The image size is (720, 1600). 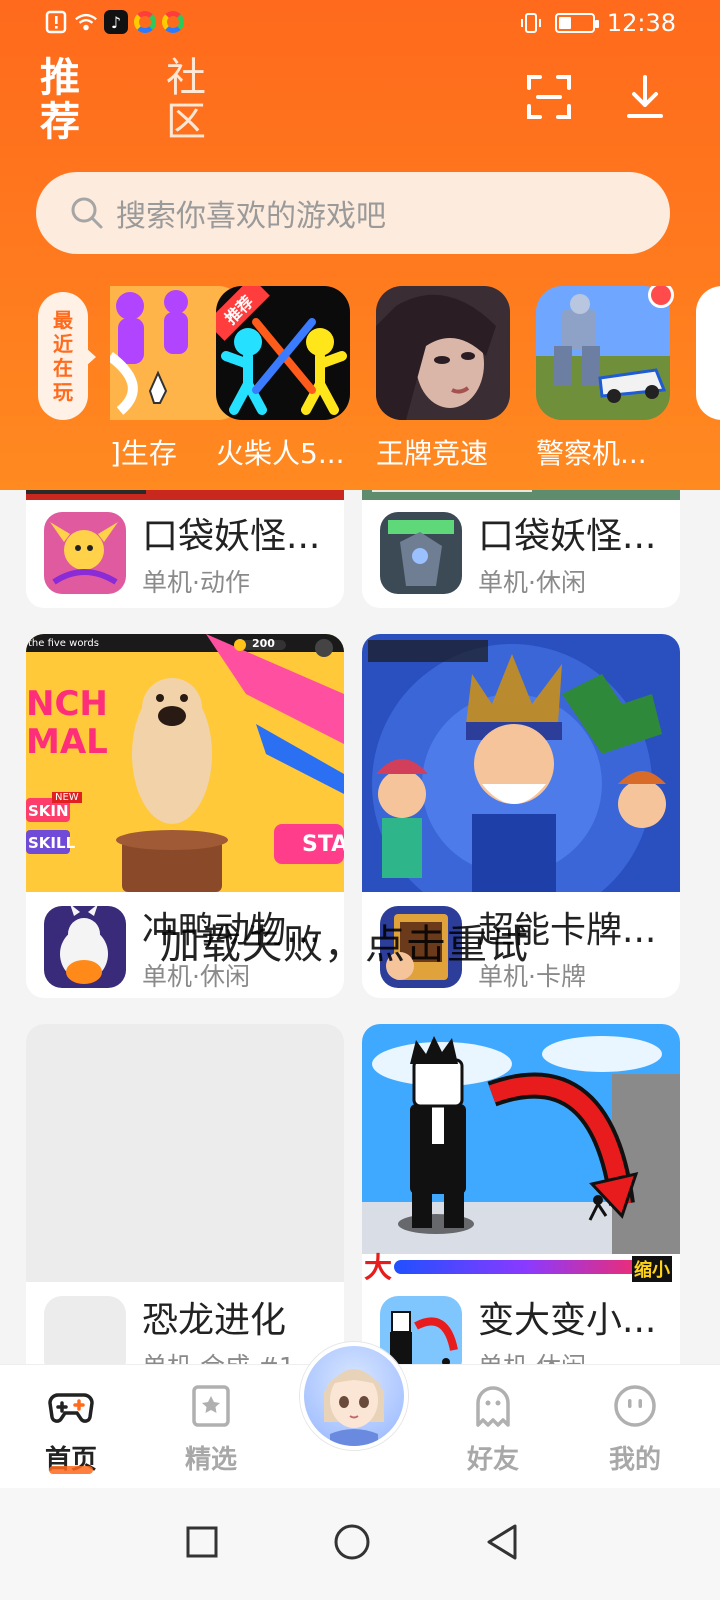 I want to click on back-button, so click(x=502, y=1542).